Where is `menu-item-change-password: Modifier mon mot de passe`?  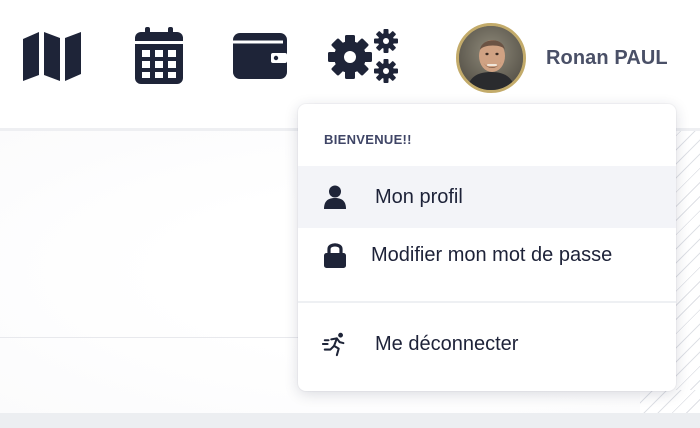 menu-item-change-password: Modifier mon mot de passe is located at coordinates (487, 255).